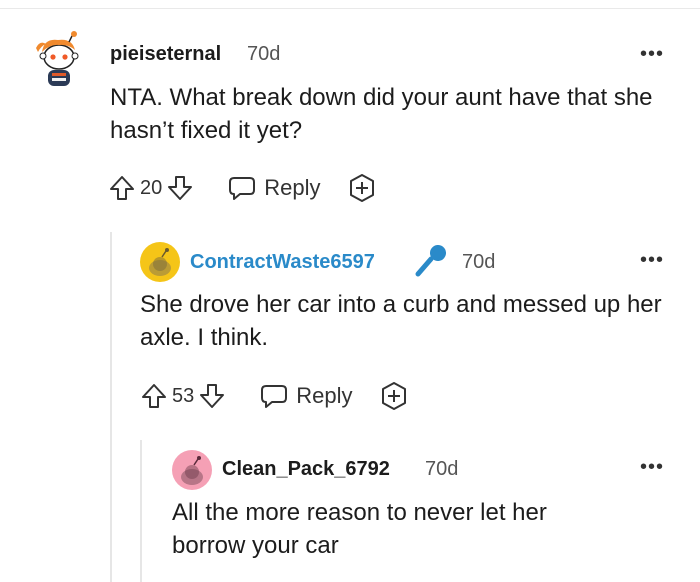 This screenshot has height=582, width=700. I want to click on top-divider, so click(350, 8).